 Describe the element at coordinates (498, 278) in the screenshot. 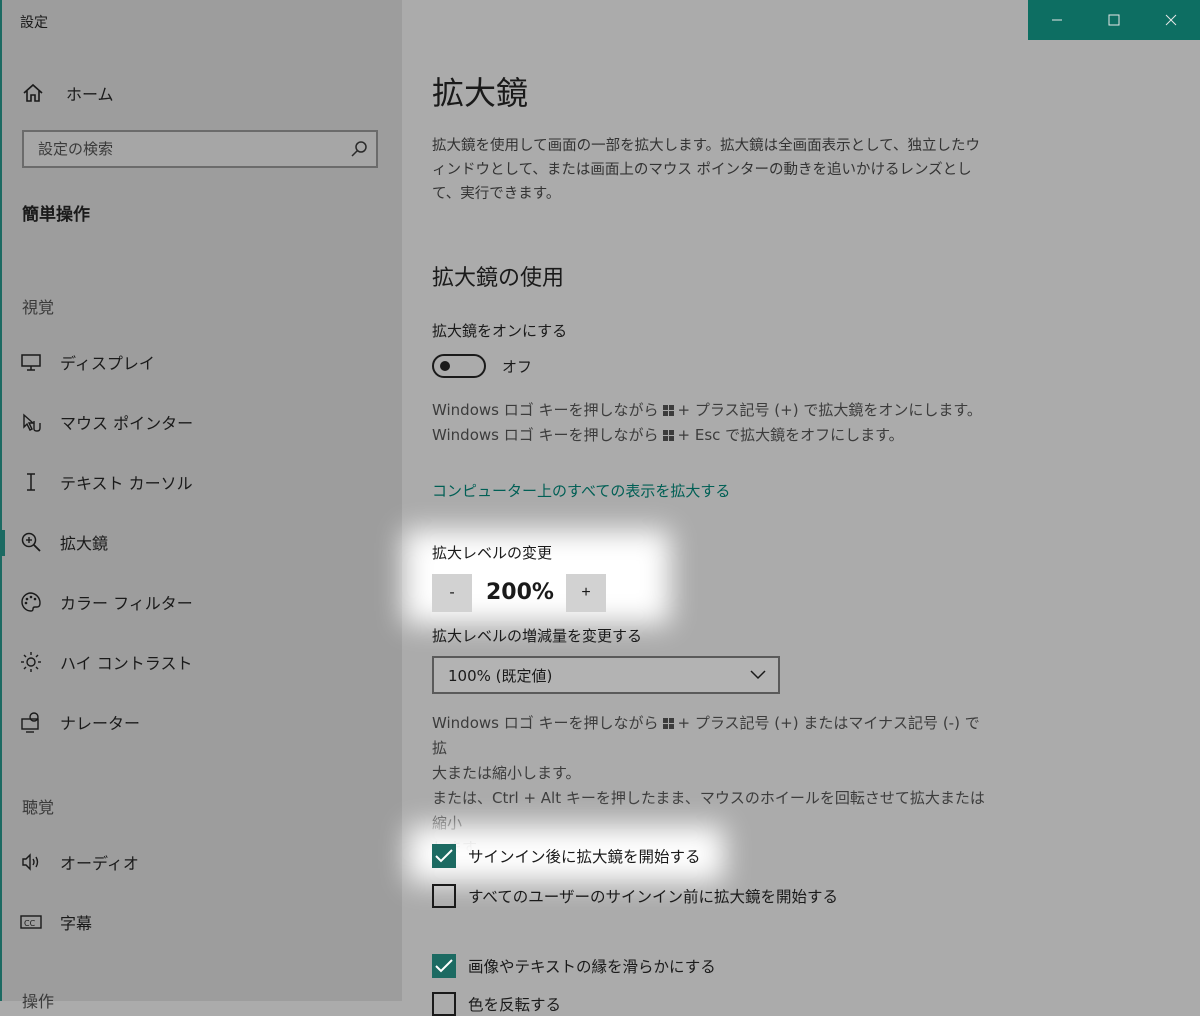

I see `section-heading: 拡大鏡の使用` at that location.